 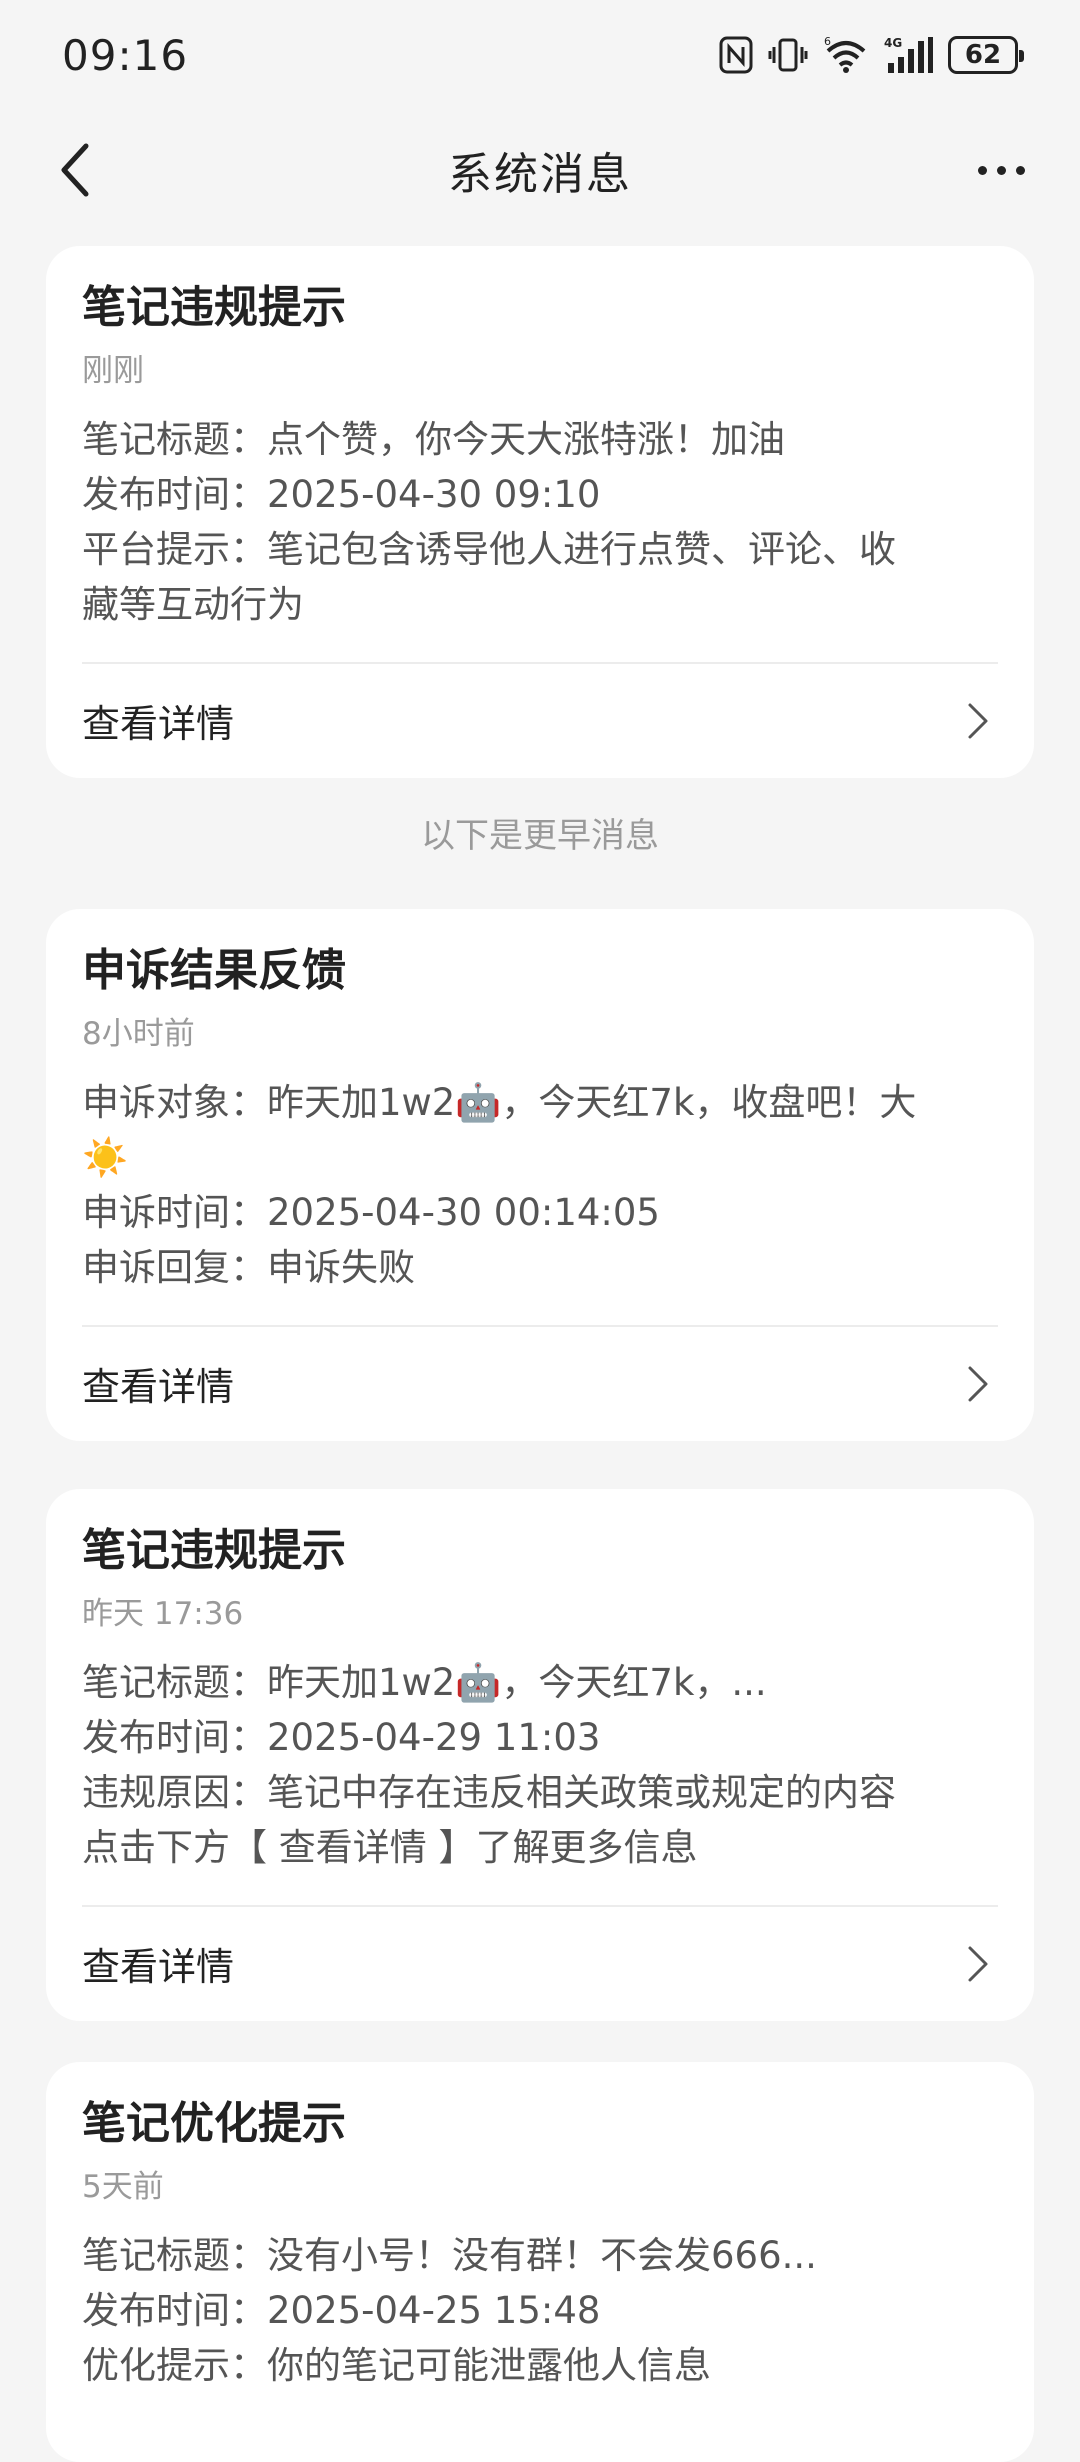 What do you see at coordinates (341, 494) in the screenshot?
I see `card-line: 发布时间：2025-04-30 09:10` at bounding box center [341, 494].